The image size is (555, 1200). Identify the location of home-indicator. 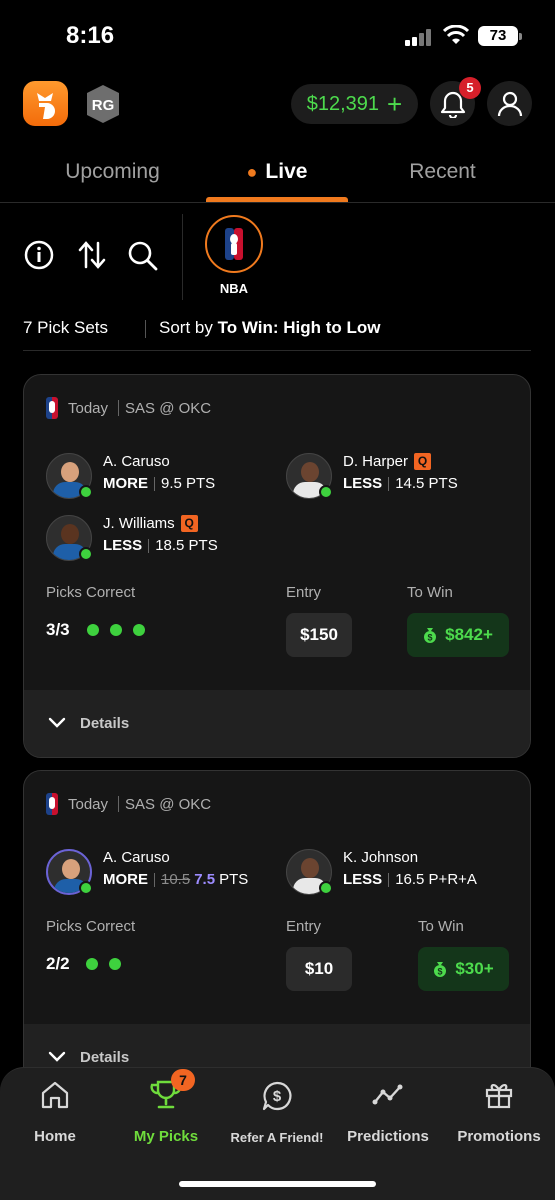
(277, 1184).